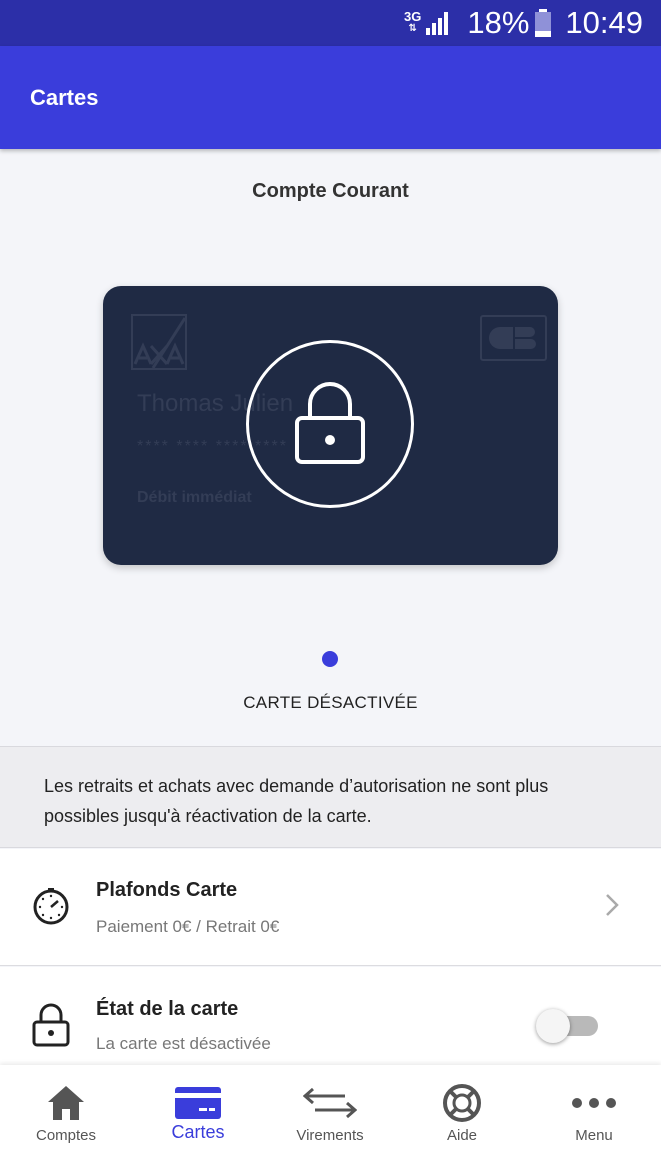 This screenshot has width=661, height=1175. What do you see at coordinates (183, 1043) in the screenshot?
I see `card-state-subtitle: La carte est désactivée` at bounding box center [183, 1043].